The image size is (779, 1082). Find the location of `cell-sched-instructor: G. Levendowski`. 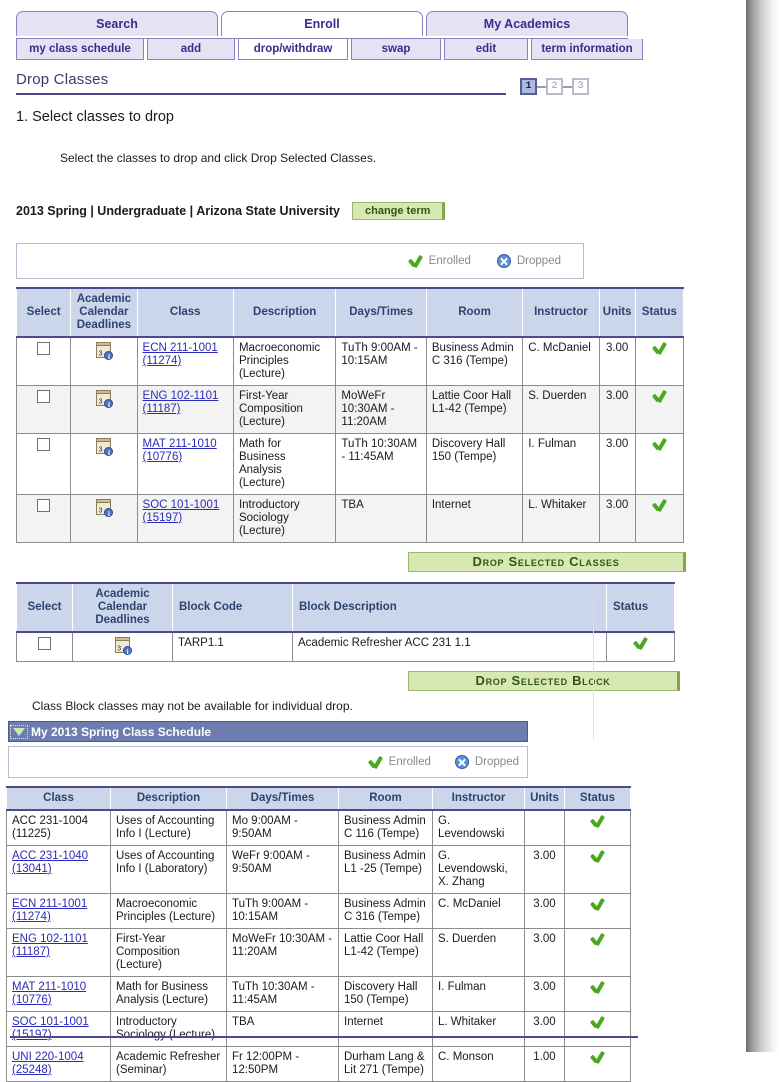

cell-sched-instructor: G. Levendowski is located at coordinates (478, 827).